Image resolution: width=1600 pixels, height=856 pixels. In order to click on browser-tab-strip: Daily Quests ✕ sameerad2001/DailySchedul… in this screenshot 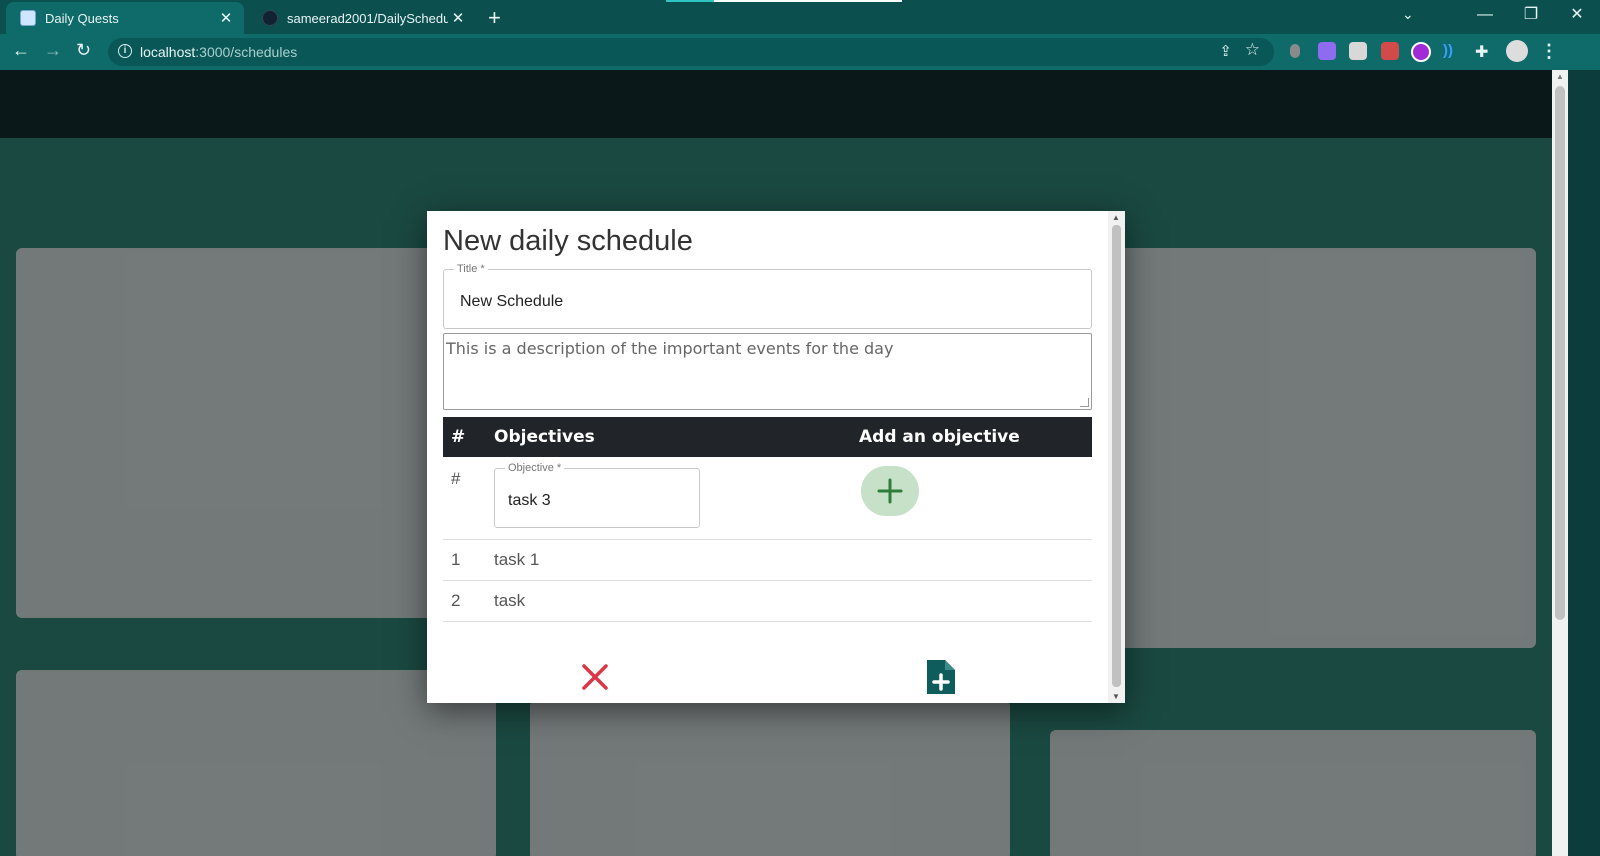, I will do `click(800, 17)`.